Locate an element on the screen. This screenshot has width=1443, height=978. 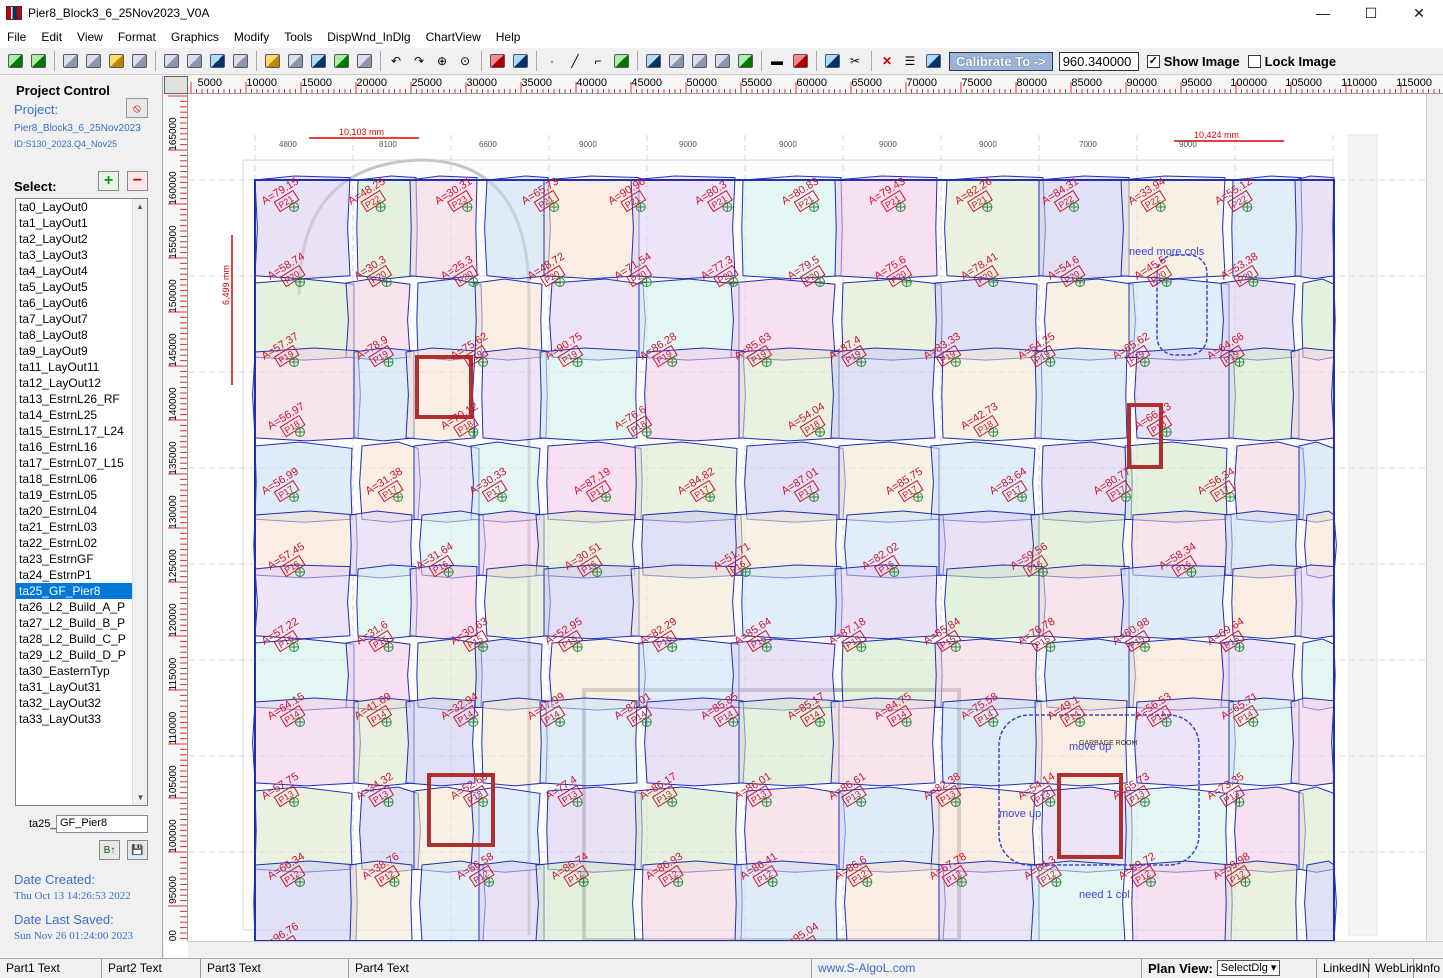
copy-icon is located at coordinates (722, 61).